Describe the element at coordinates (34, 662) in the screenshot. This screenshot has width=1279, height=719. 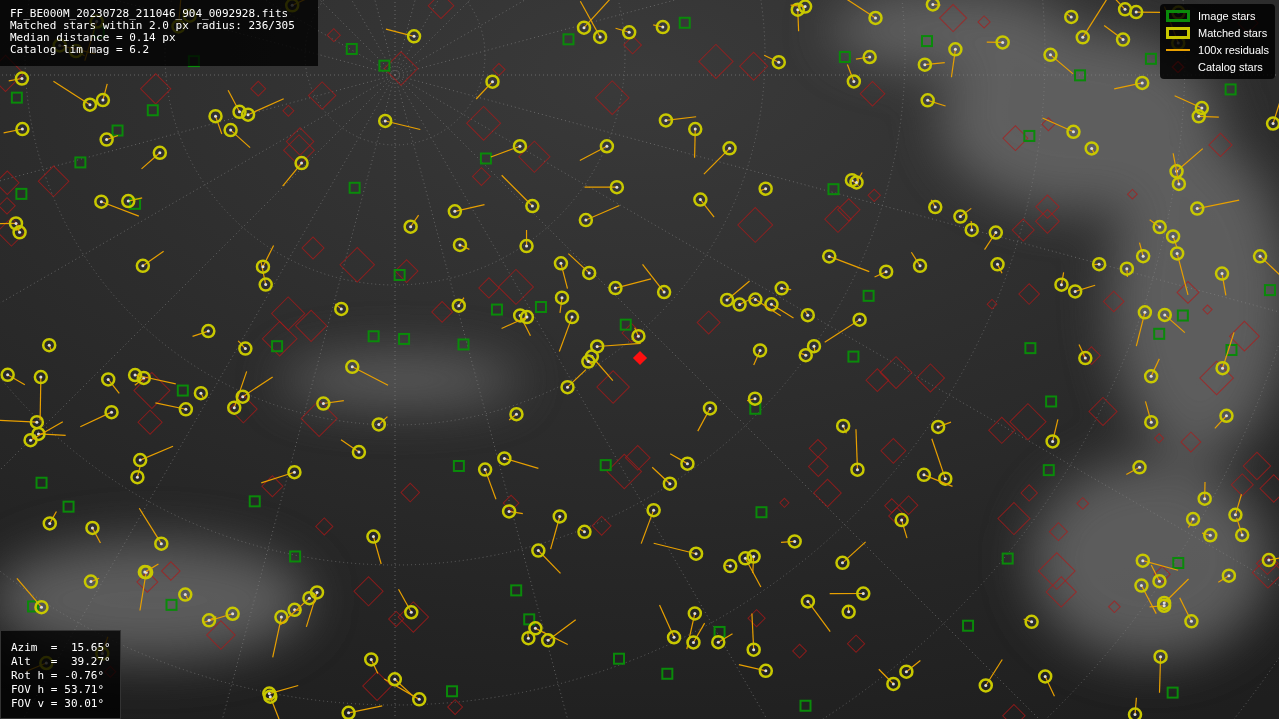
I see `field-label: Alt =` at that location.